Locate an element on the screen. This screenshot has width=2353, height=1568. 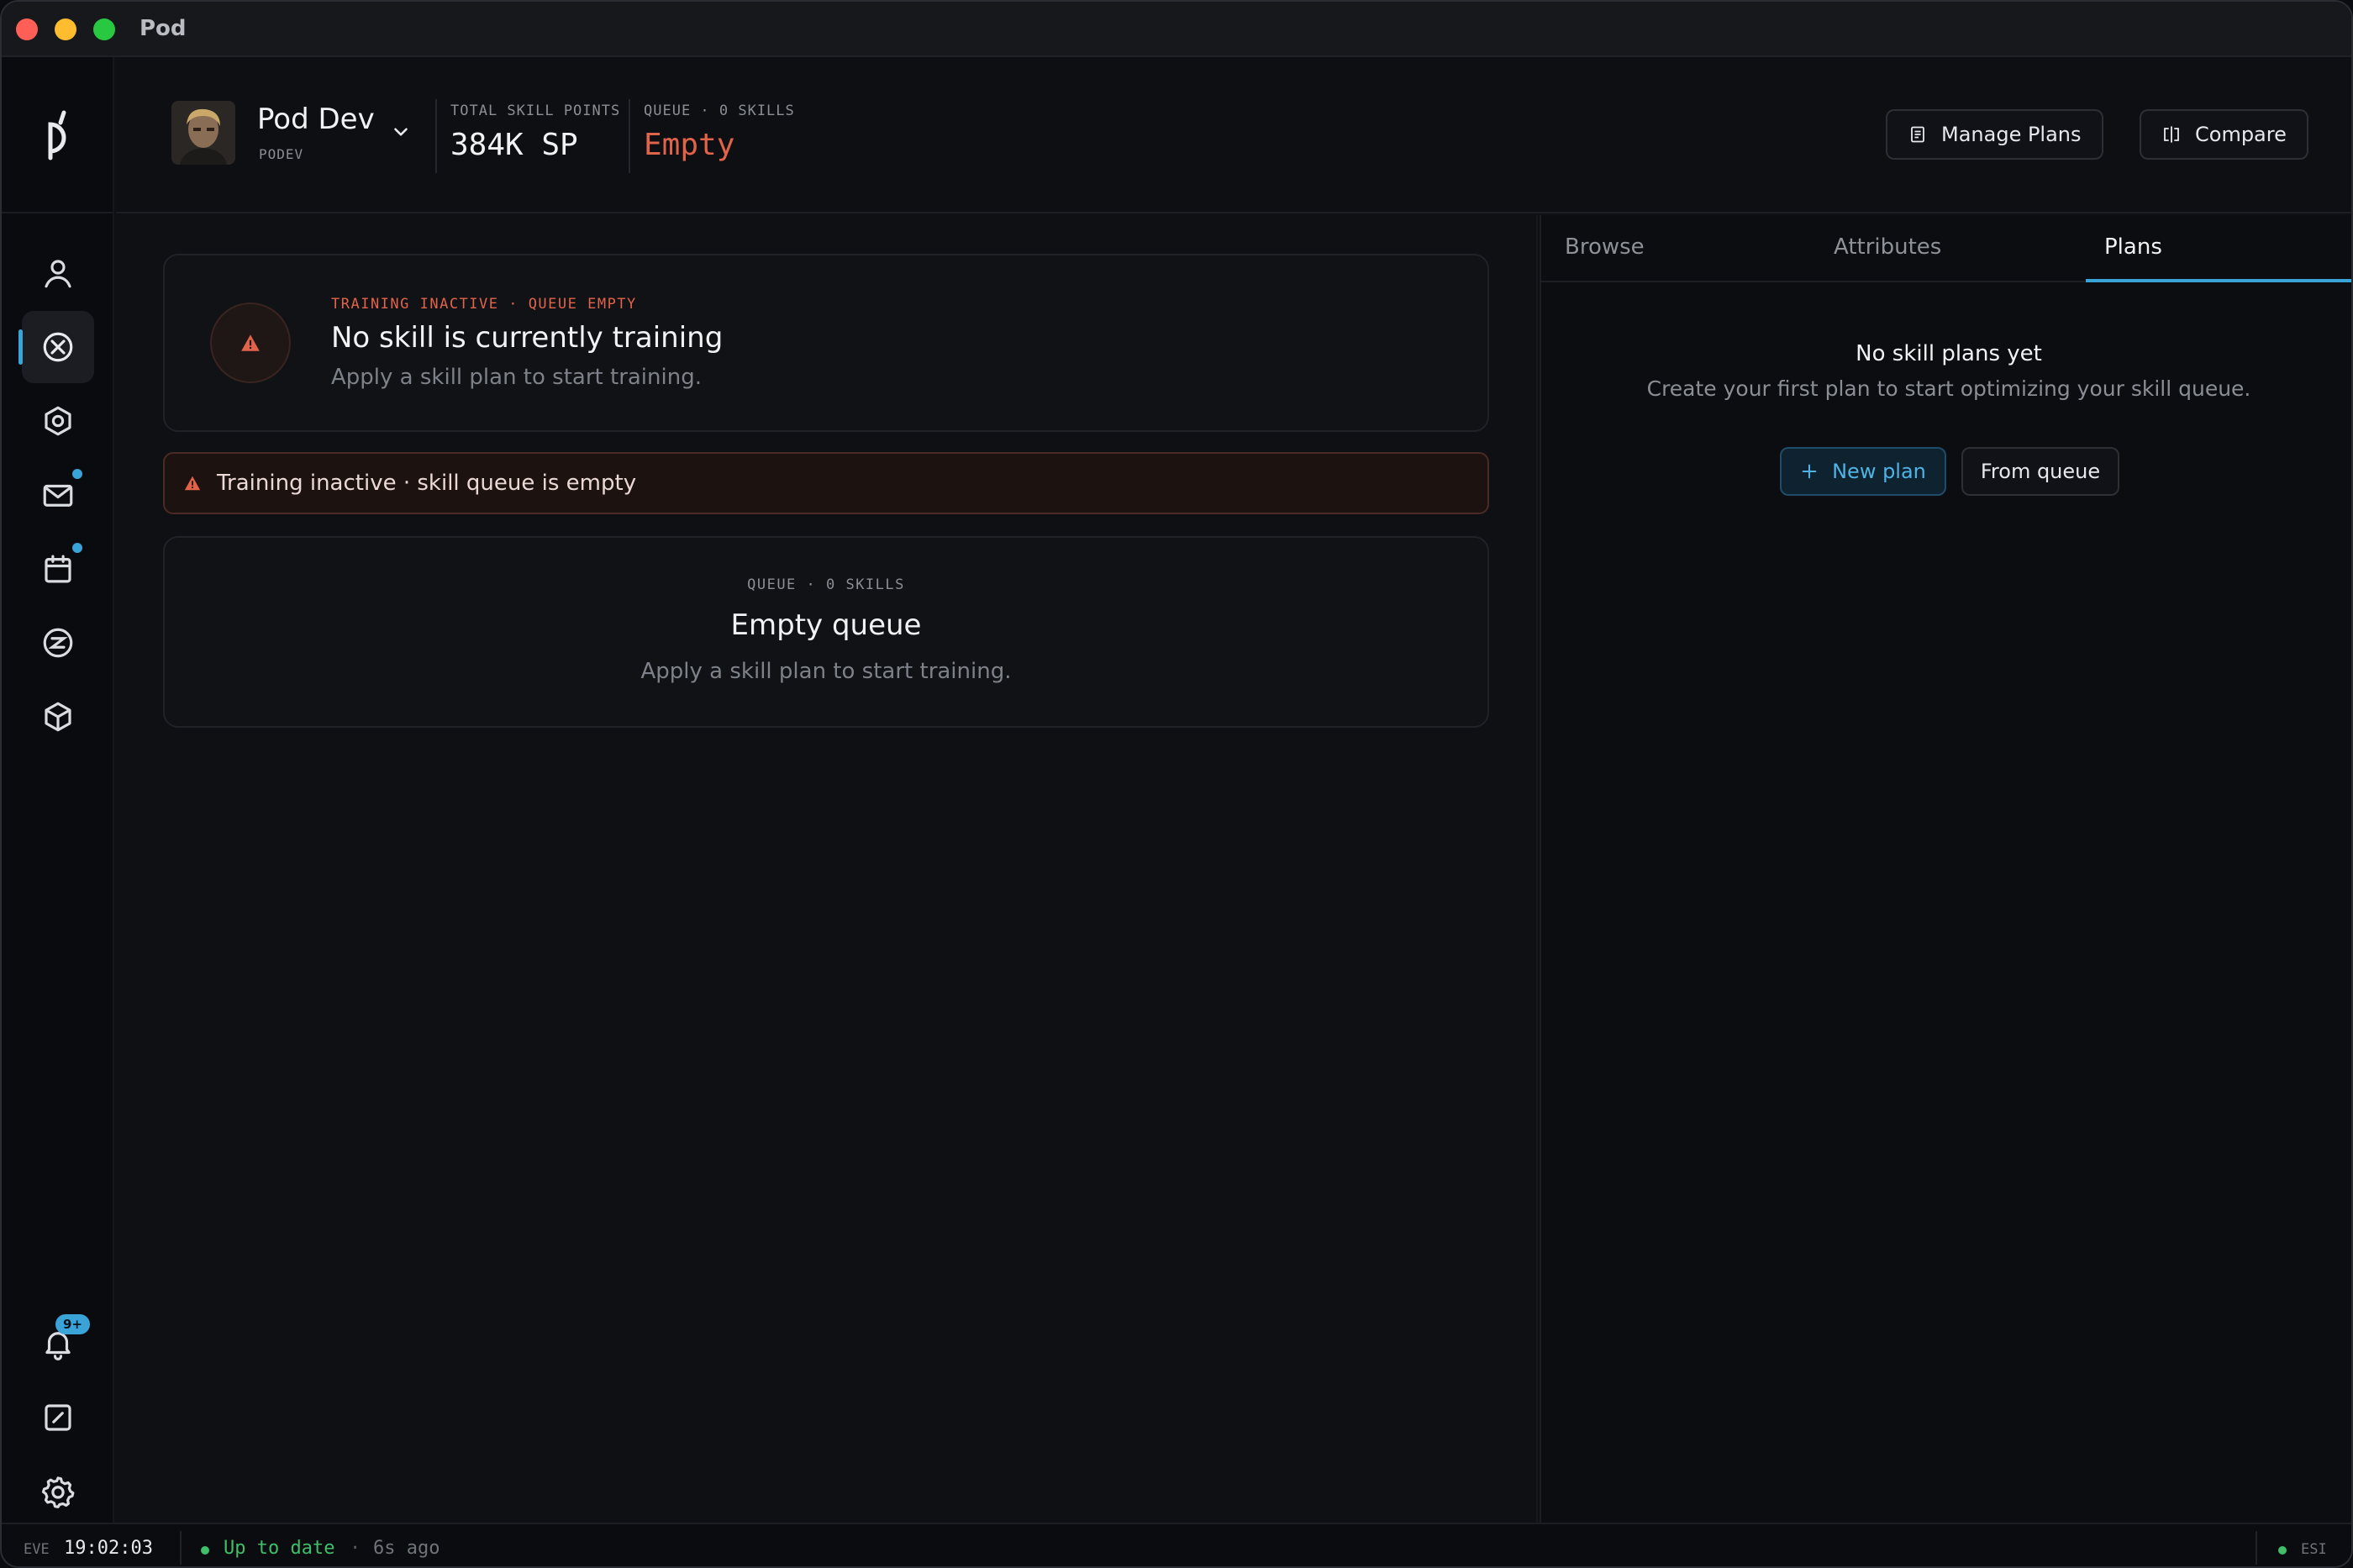
sidebar-item-mail is located at coordinates (58, 495).